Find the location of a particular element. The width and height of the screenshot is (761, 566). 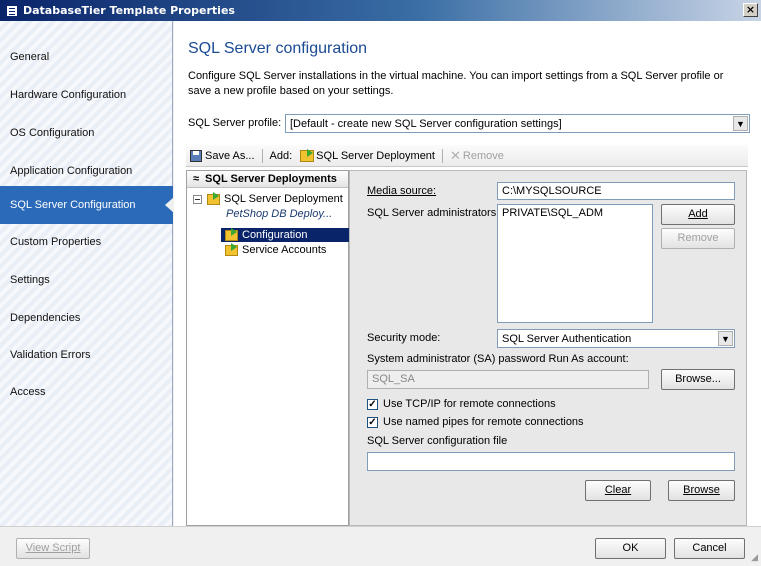

configuration-icon is located at coordinates (231, 234).